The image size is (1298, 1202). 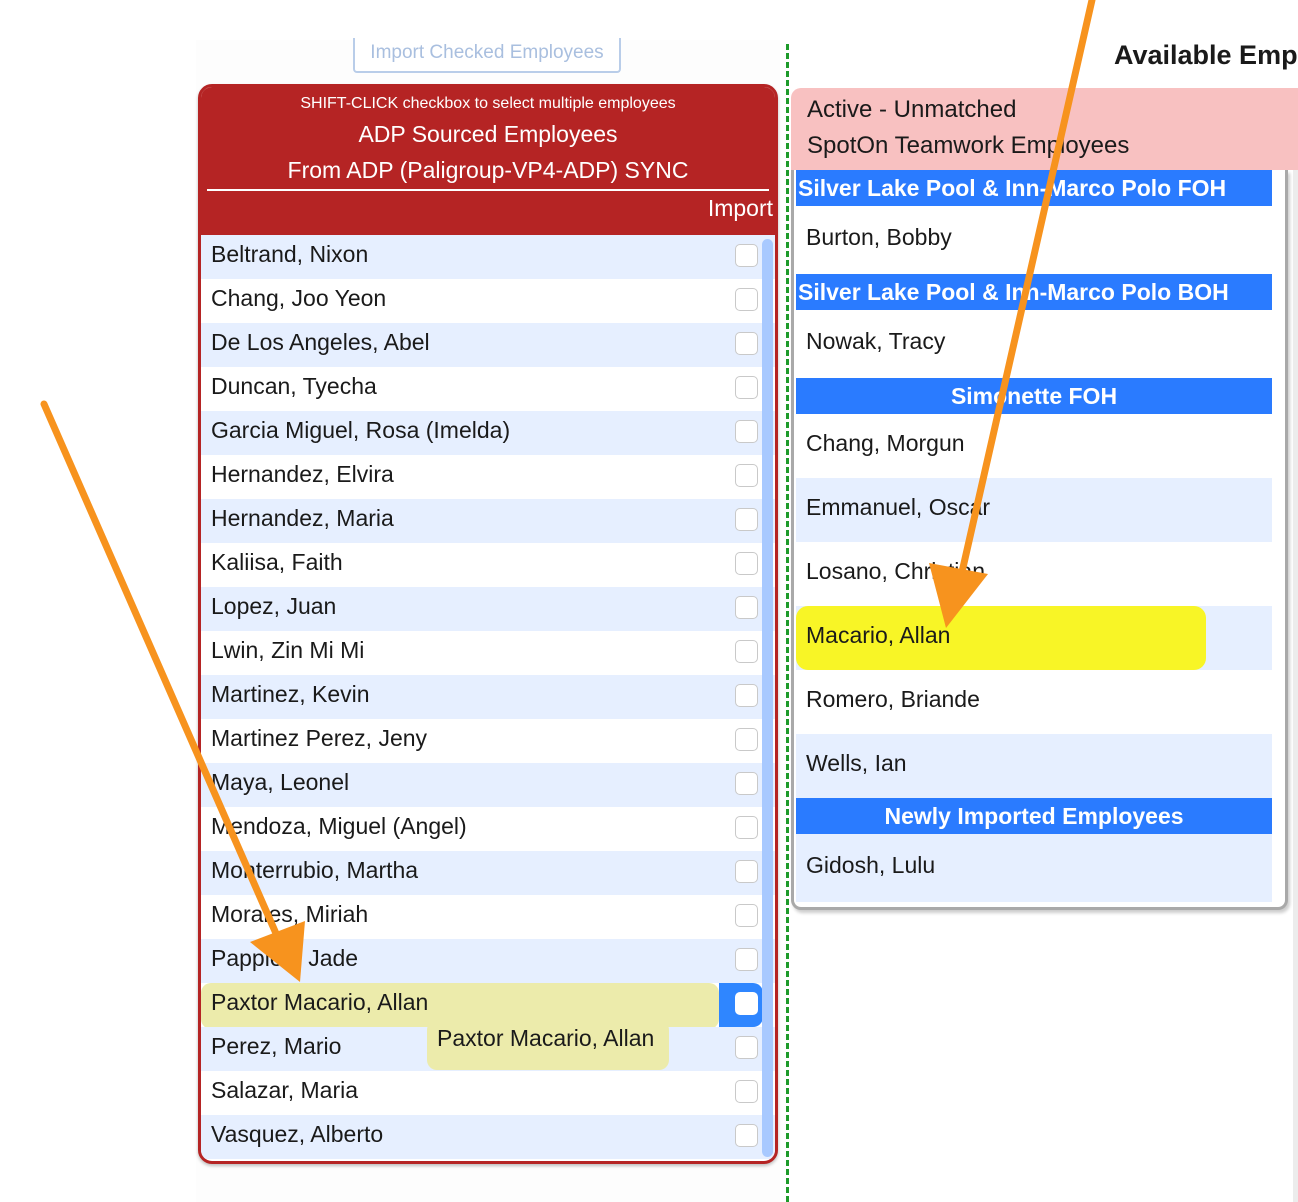 What do you see at coordinates (1034, 766) in the screenshot?
I see `spoton-employee-row: Wells, Ian` at bounding box center [1034, 766].